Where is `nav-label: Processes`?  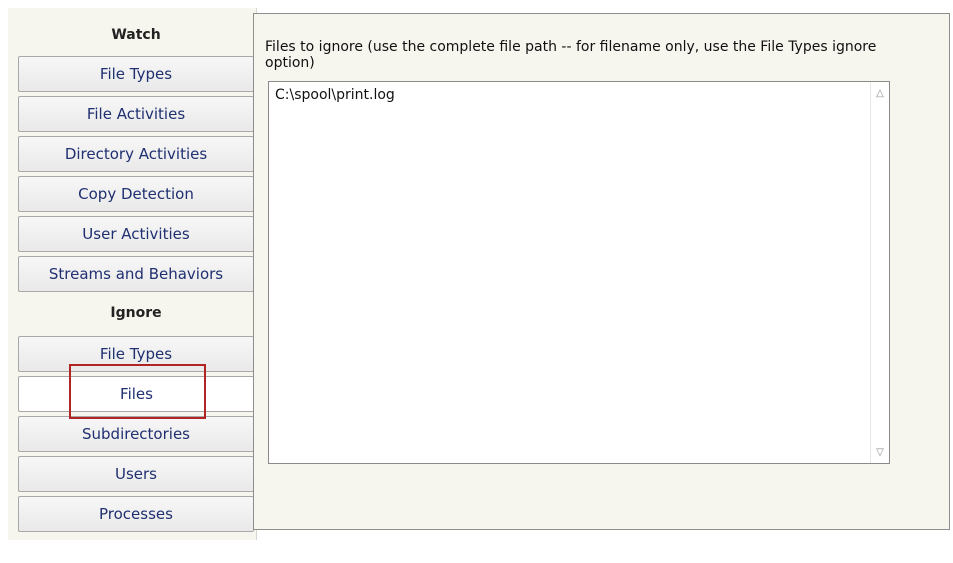
nav-label: Processes is located at coordinates (136, 514).